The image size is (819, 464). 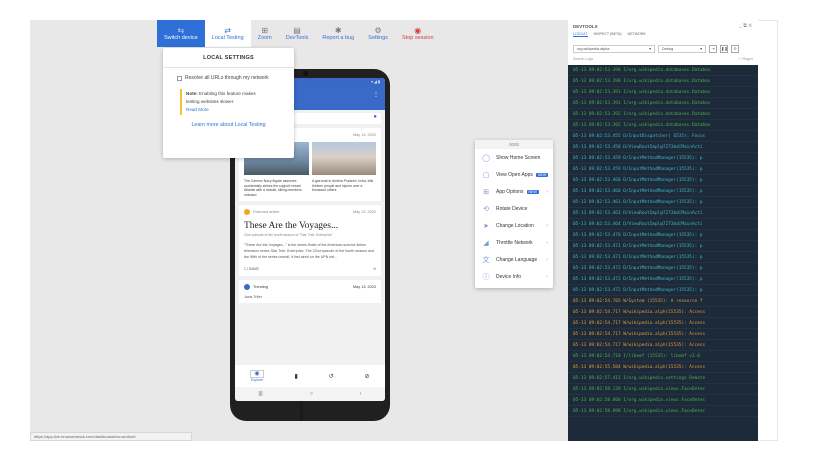 I want to click on app-select: org.wikipedia.alpha ▾, so click(x=614, y=49).